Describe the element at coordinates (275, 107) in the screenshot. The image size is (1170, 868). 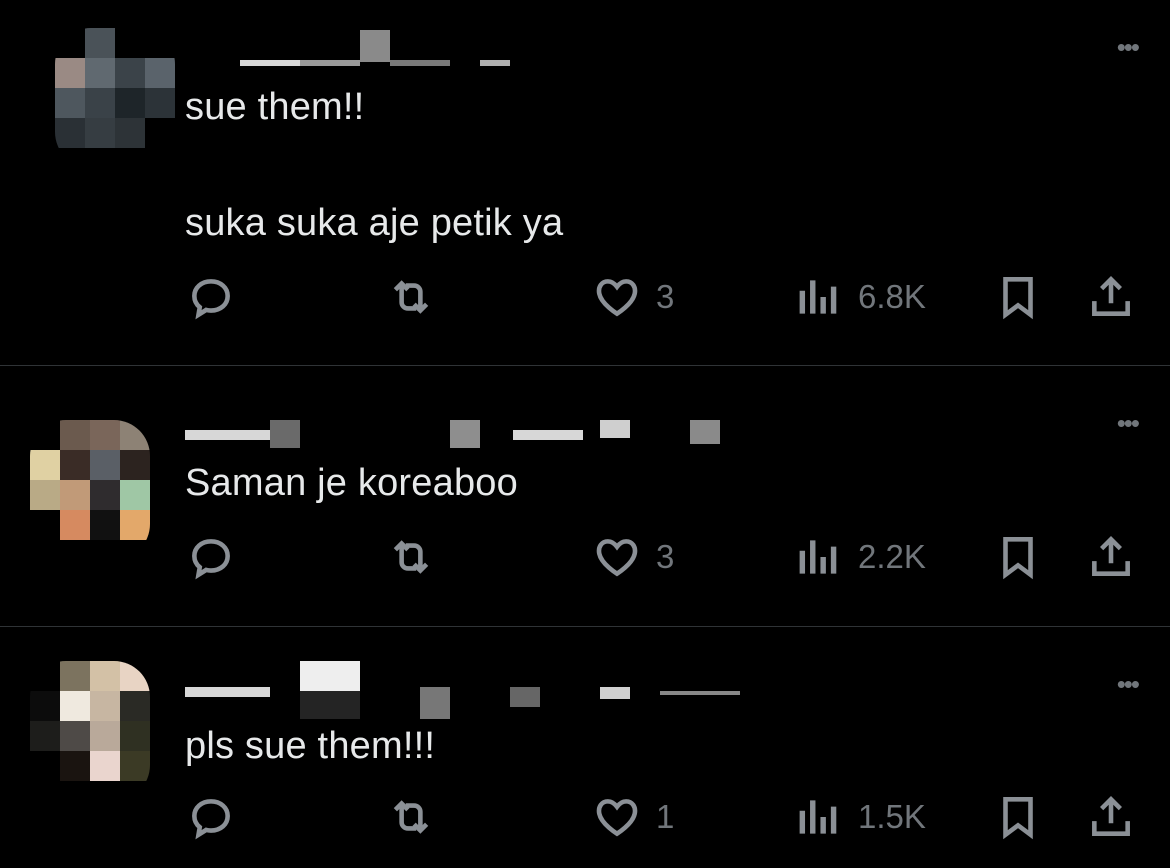
I see `tweet-text-line: sue them!!` at that location.